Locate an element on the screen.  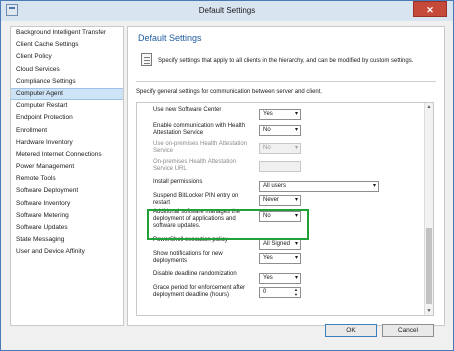
setting-dropdown: Never ▾ is located at coordinates (280, 200).